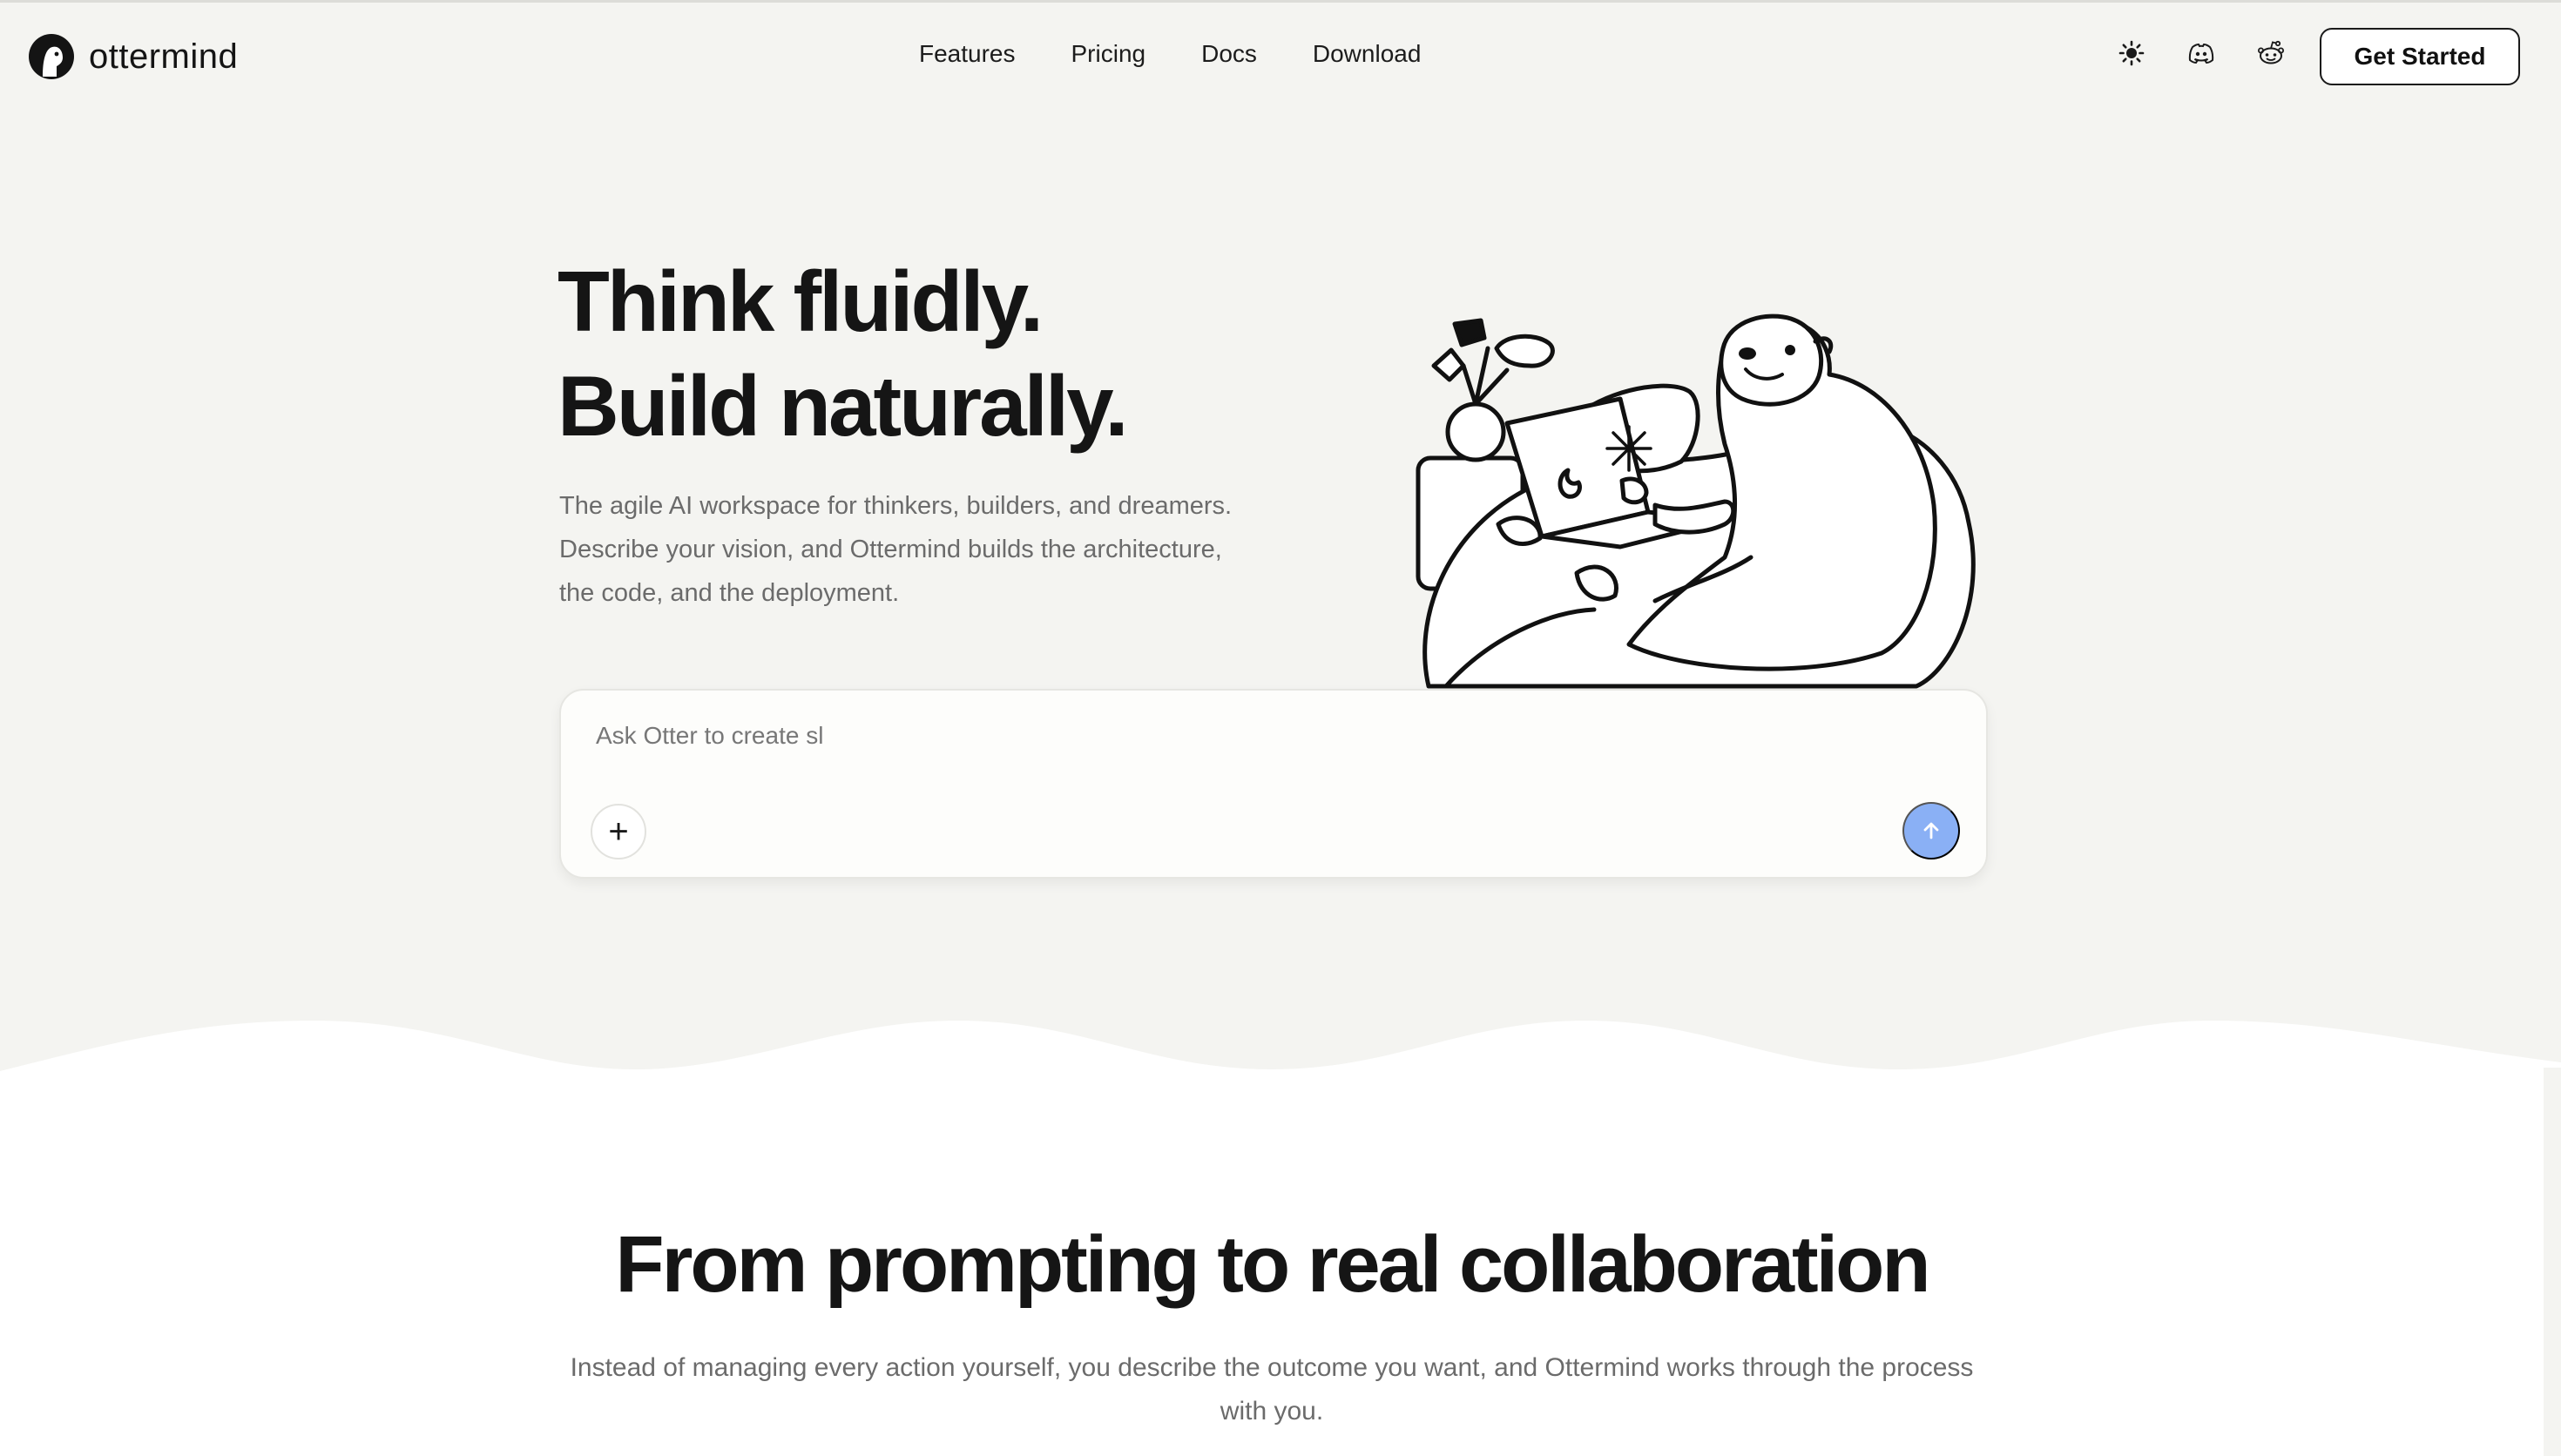 The height and width of the screenshot is (1456, 2561). I want to click on section-subtitle-line-2: with you., so click(1272, 1411).